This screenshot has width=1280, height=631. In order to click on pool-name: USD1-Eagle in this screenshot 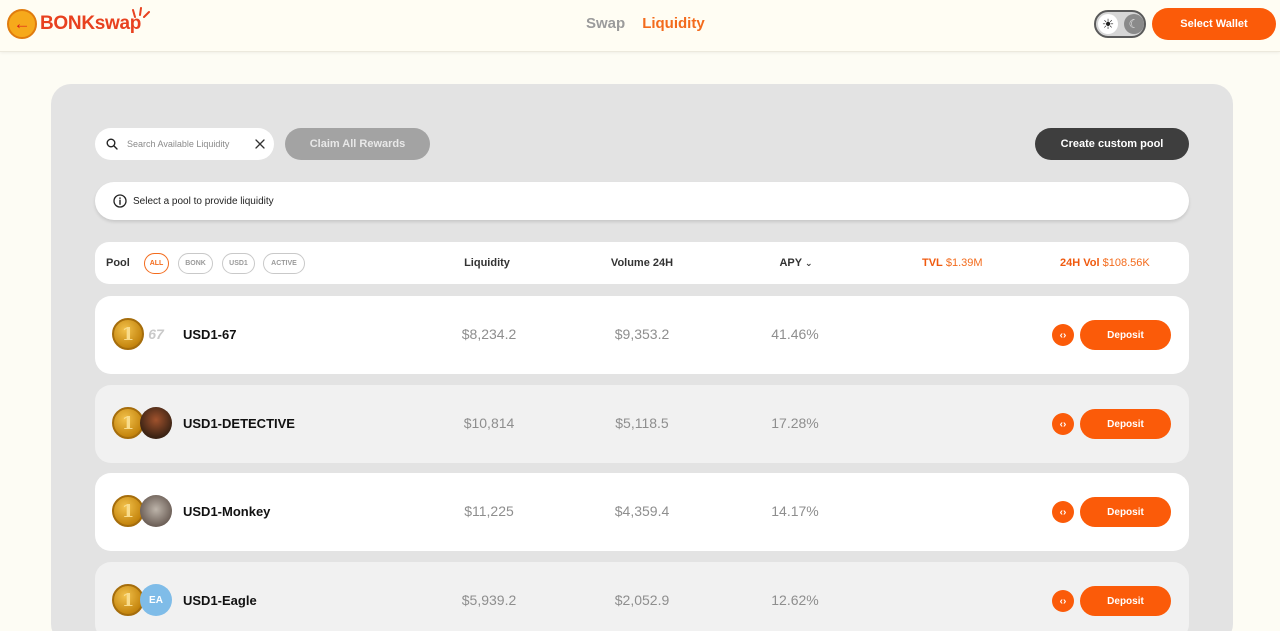, I will do `click(220, 600)`.